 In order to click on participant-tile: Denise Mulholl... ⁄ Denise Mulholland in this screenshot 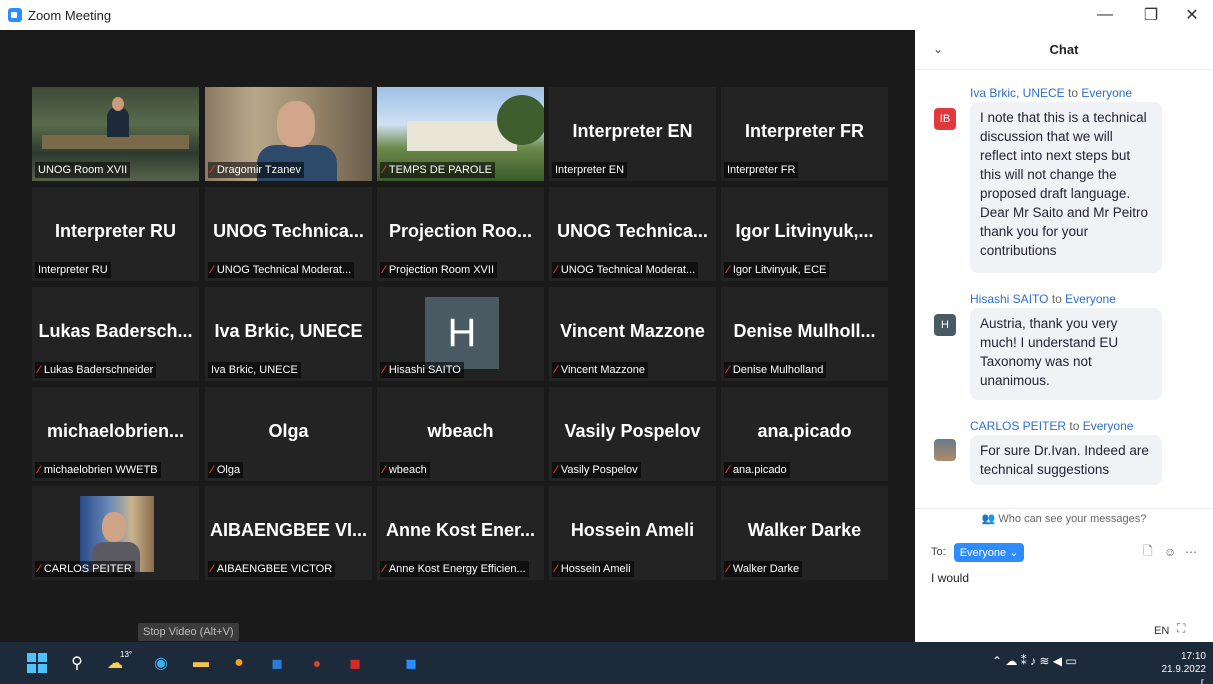, I will do `click(804, 334)`.